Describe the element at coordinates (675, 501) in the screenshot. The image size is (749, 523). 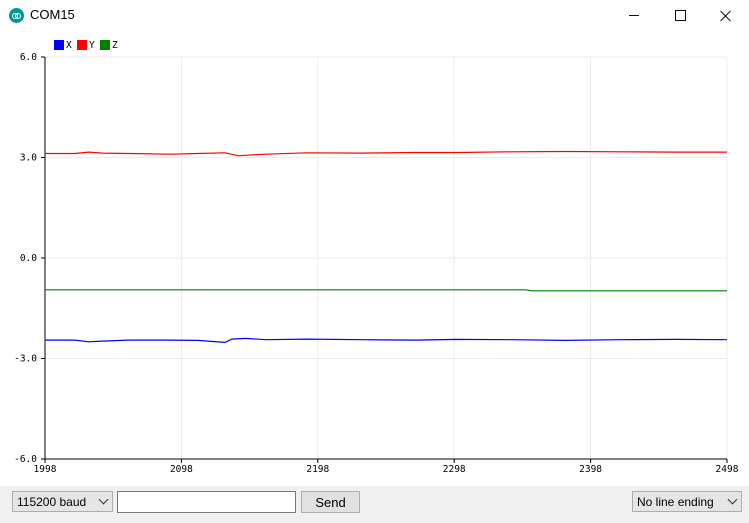
I see `line-ending-value: No line ending` at that location.